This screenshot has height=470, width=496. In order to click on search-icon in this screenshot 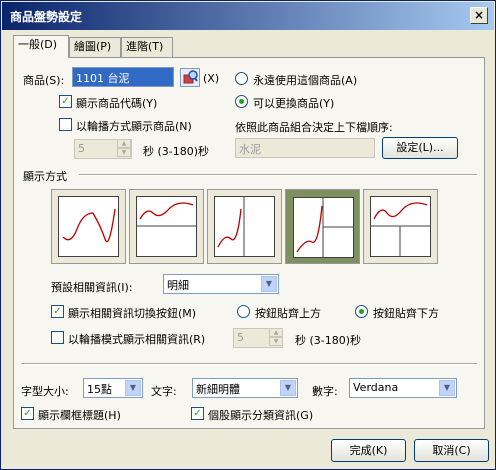, I will do `click(190, 77)`.